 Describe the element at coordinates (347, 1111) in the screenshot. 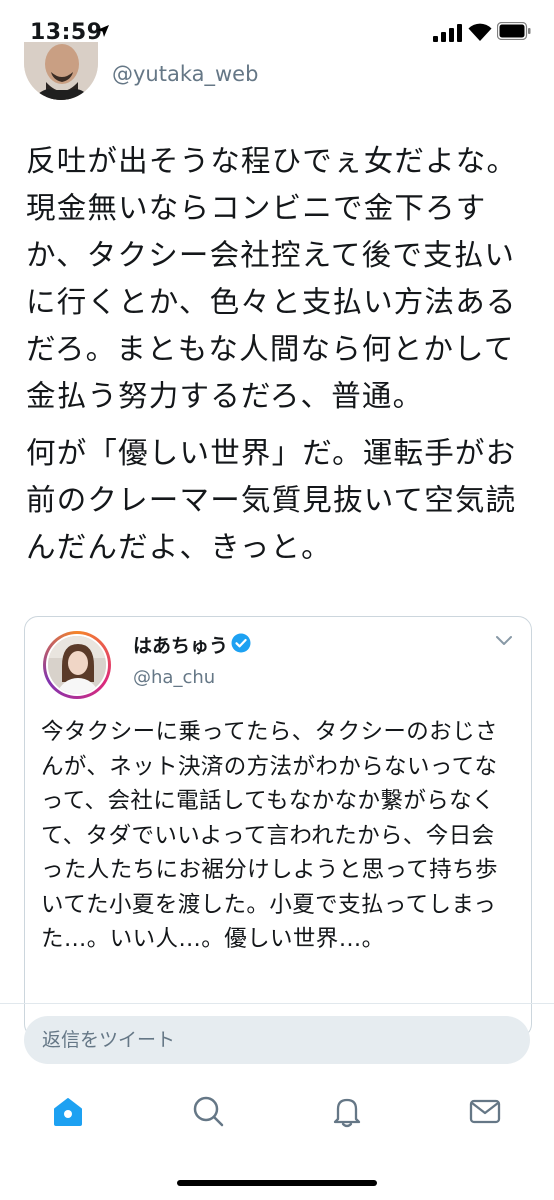

I see `notifications-icon` at that location.